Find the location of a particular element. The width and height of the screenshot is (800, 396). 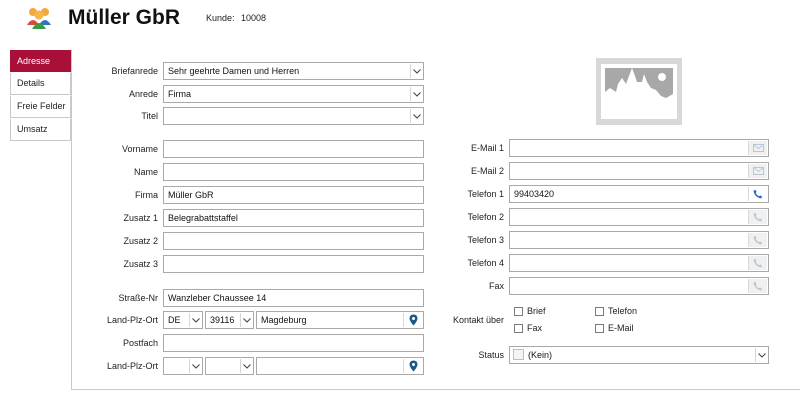

telefon-option-label: Telefon is located at coordinates (623, 311).